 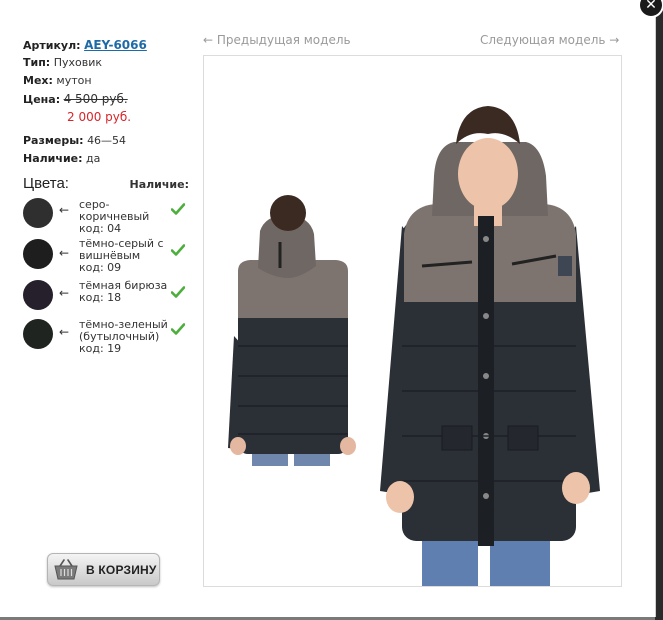 I want to click on next-model-link: Следующая модель →, so click(x=549, y=40).